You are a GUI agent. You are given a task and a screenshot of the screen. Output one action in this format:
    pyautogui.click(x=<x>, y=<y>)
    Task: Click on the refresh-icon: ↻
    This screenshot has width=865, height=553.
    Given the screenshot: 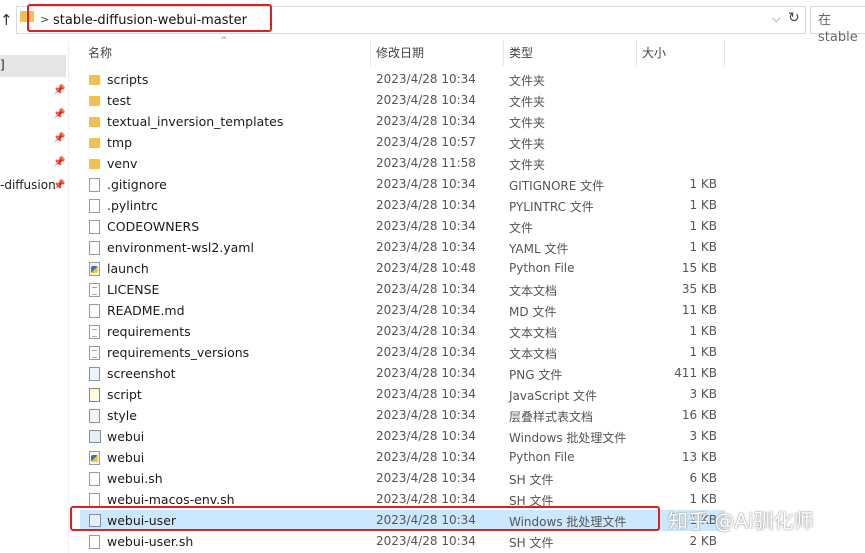 What is the action you would take?
    pyautogui.click(x=794, y=18)
    